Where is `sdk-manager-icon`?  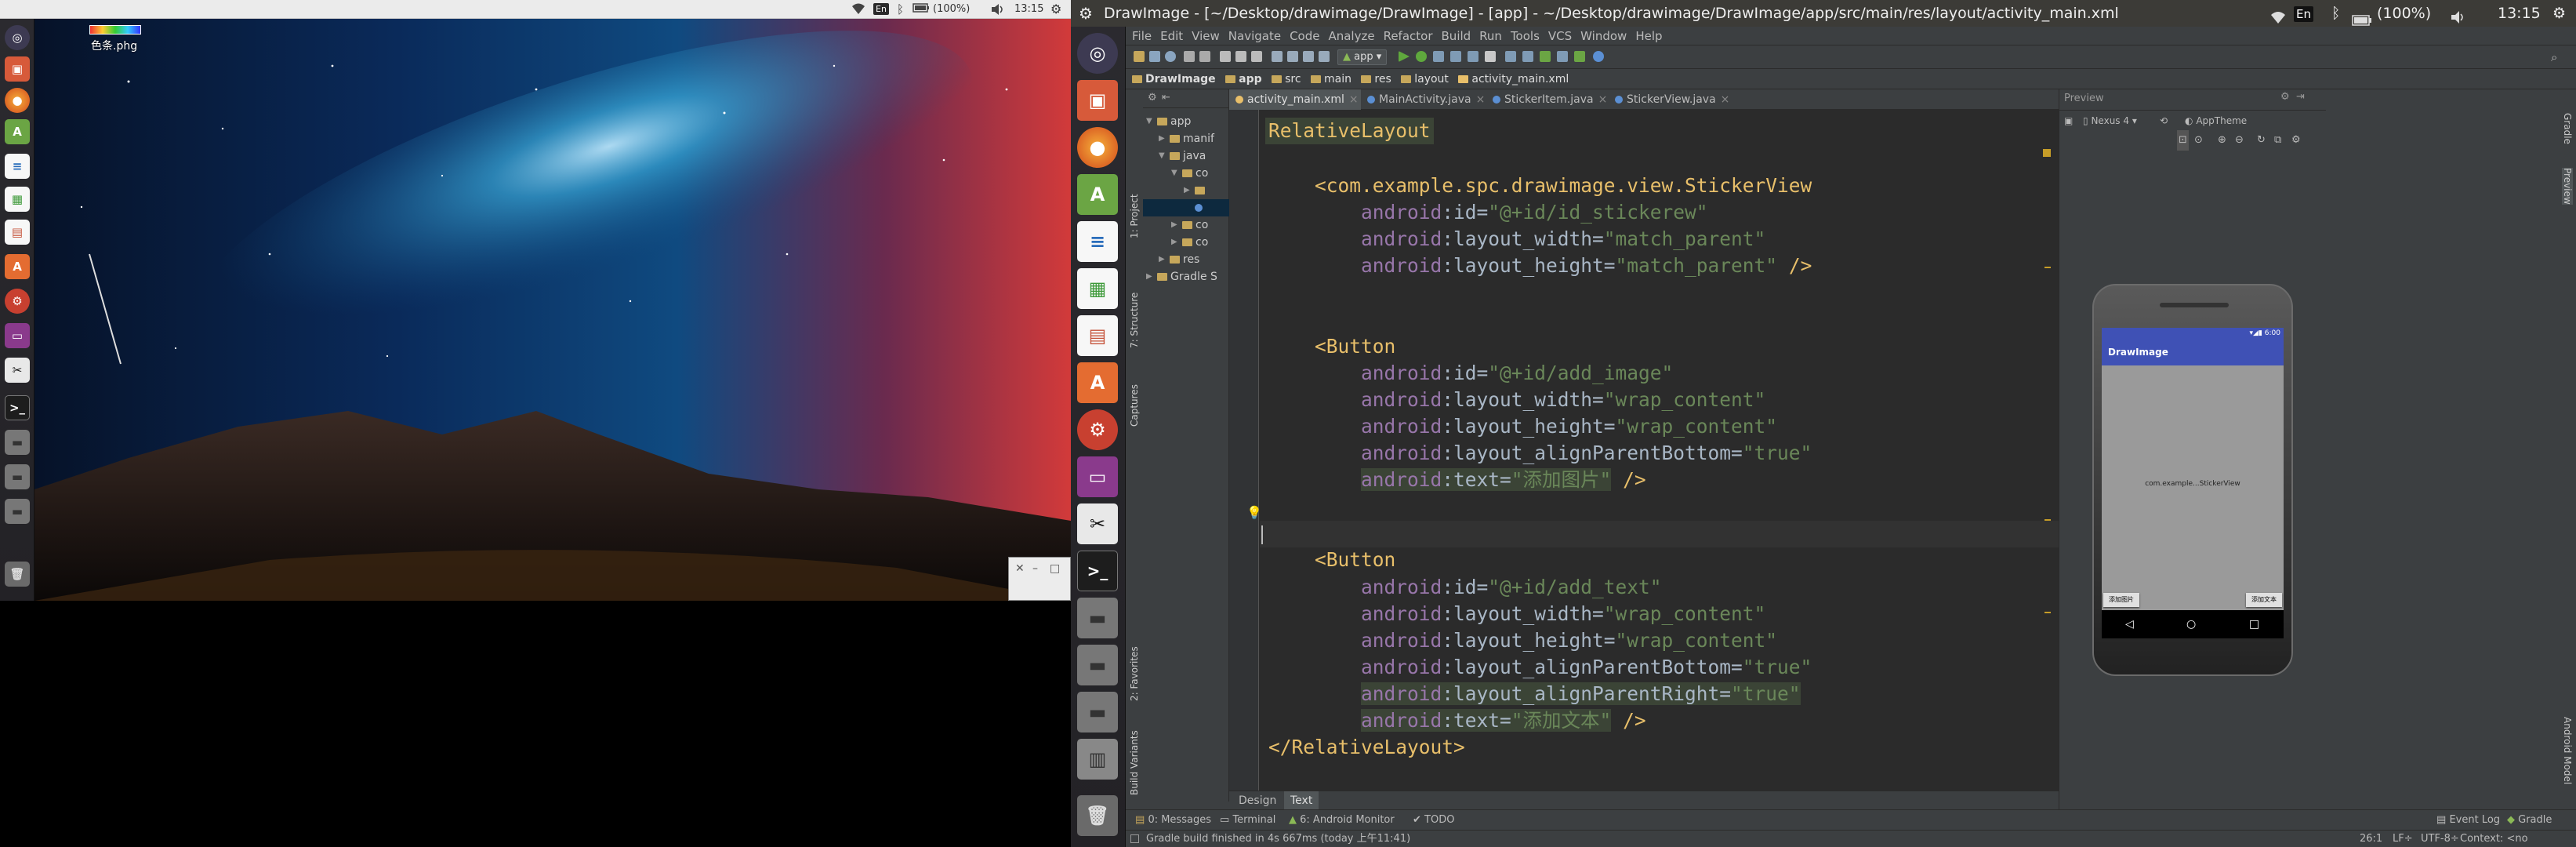 sdk-manager-icon is located at coordinates (1546, 56).